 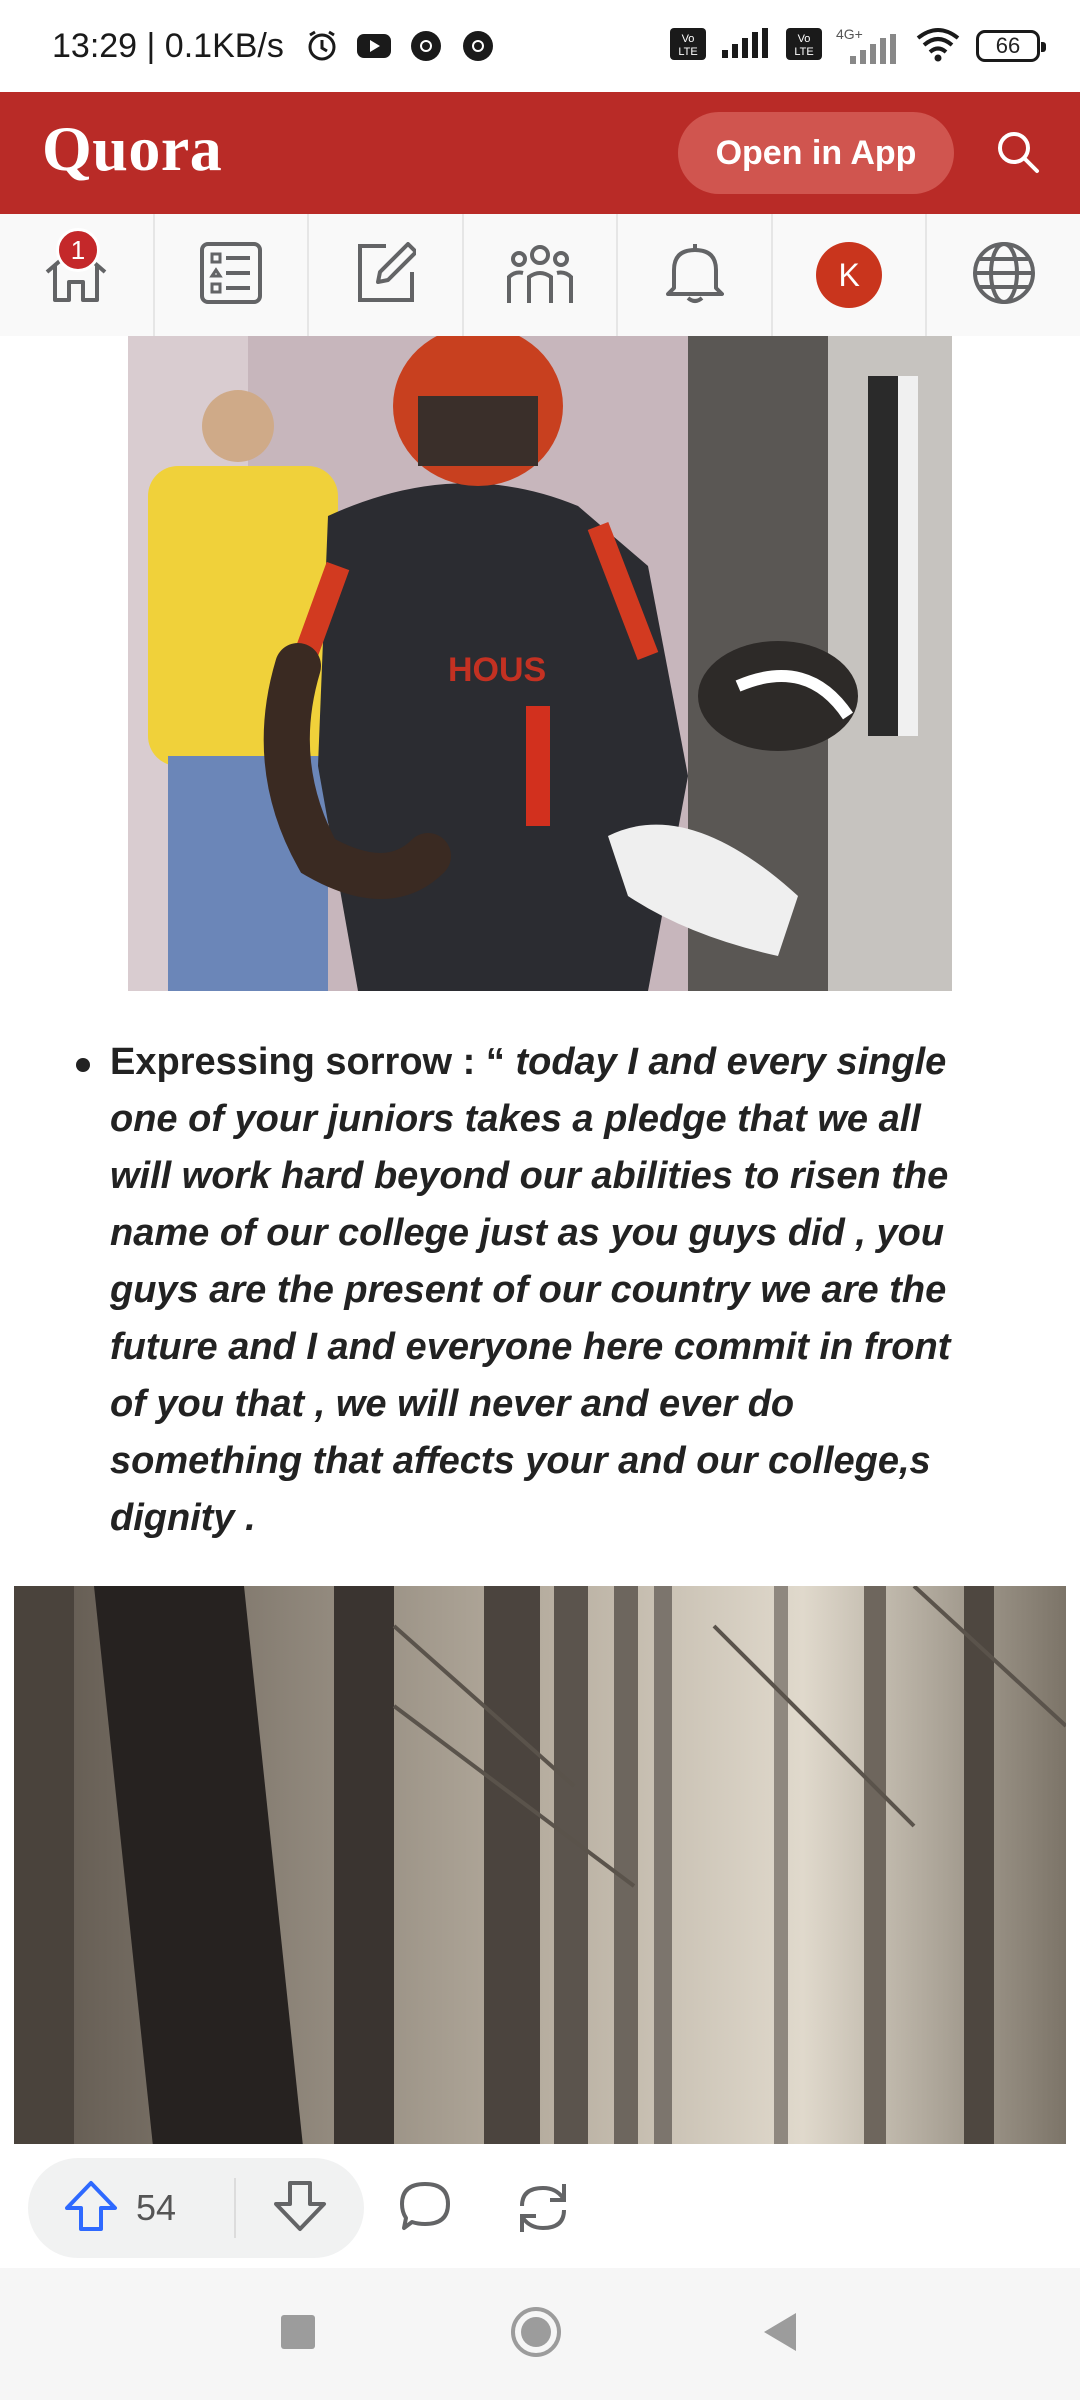 What do you see at coordinates (322, 46) in the screenshot?
I see `alarm-icon` at bounding box center [322, 46].